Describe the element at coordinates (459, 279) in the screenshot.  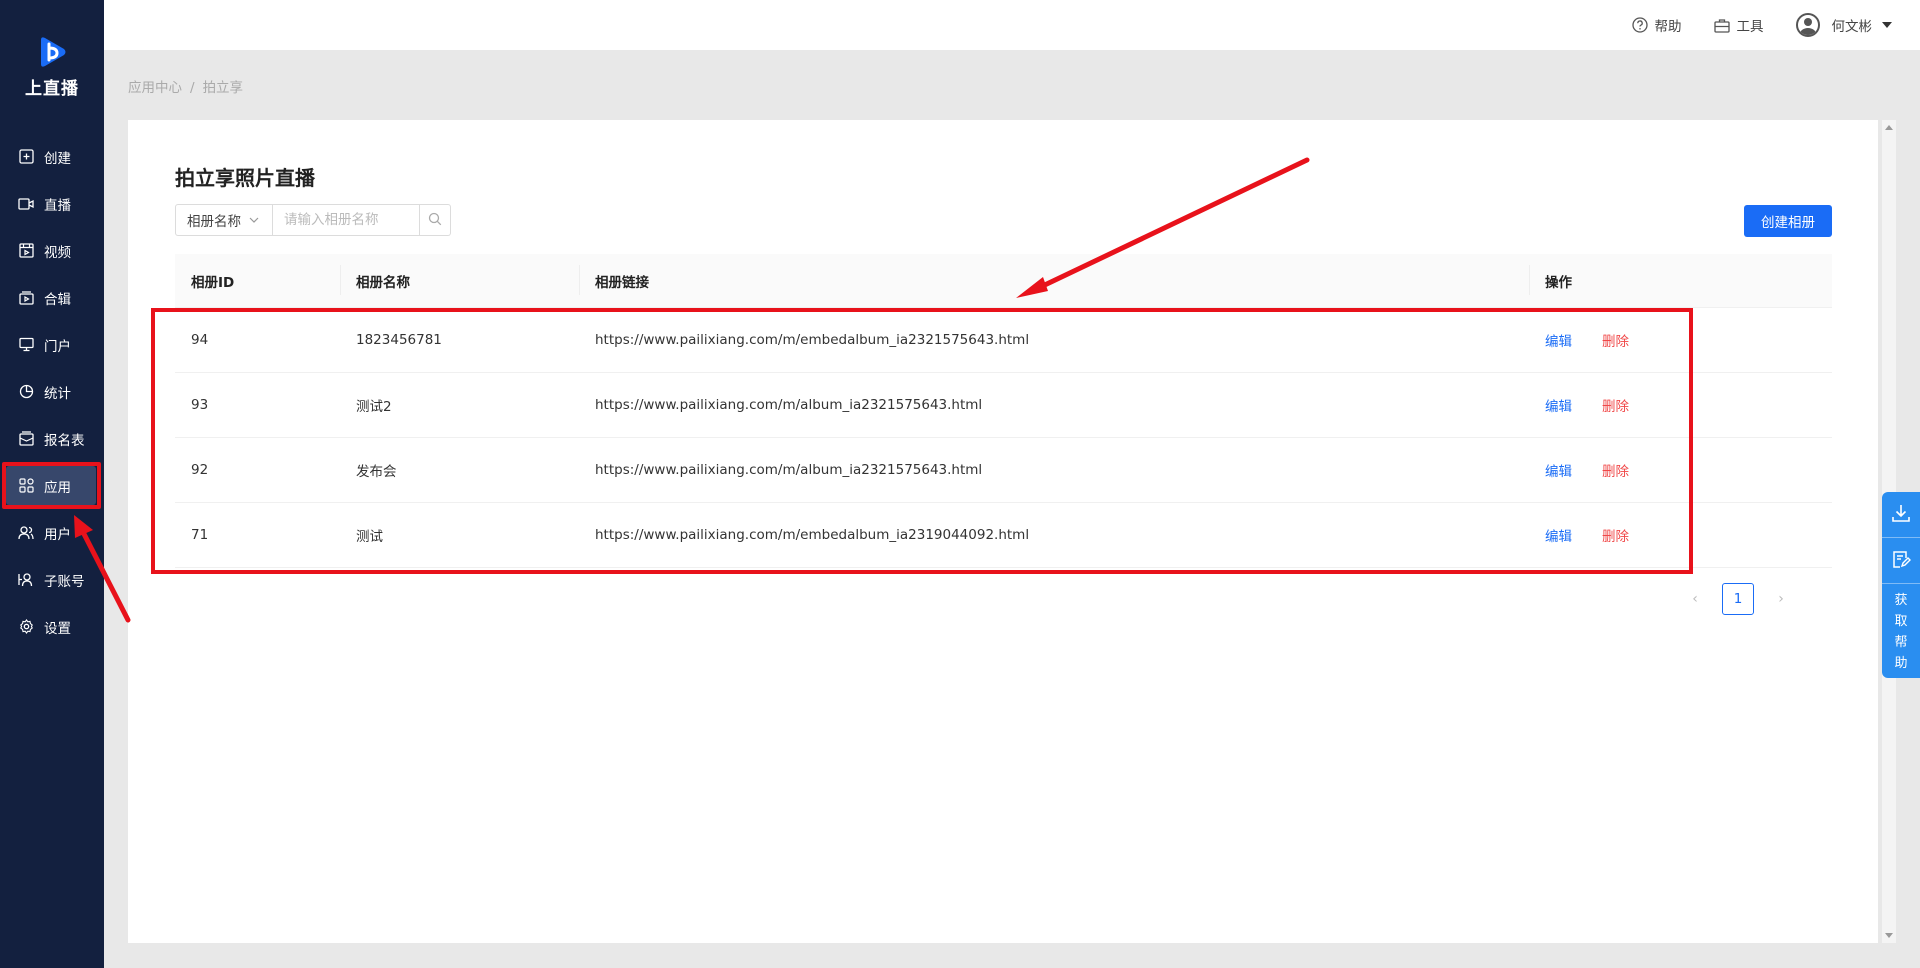
I see `column-header-name: 相册名称` at that location.